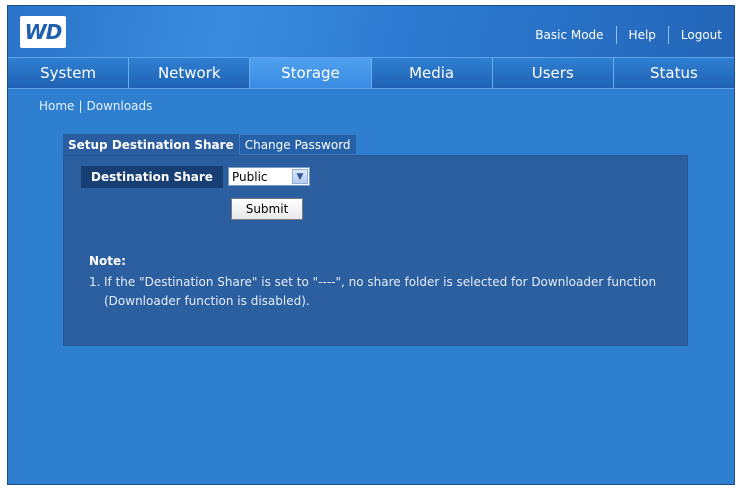  What do you see at coordinates (311, 73) in the screenshot?
I see `tab-storage: Storage` at bounding box center [311, 73].